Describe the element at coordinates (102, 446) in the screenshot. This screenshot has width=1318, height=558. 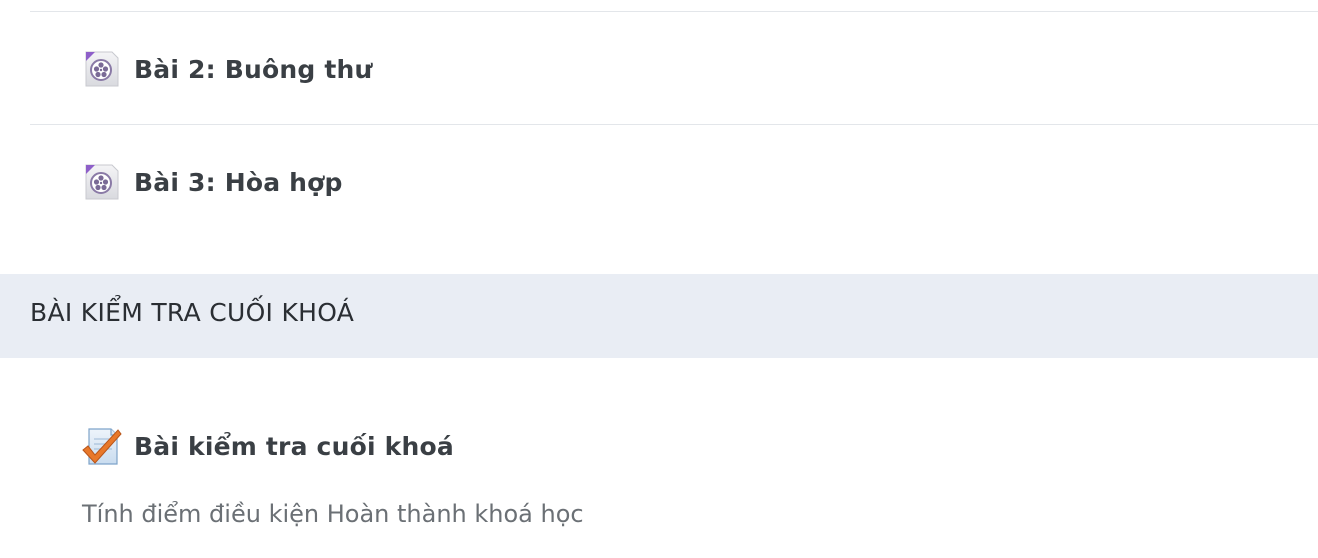
I see `quiz-check-icon` at that location.